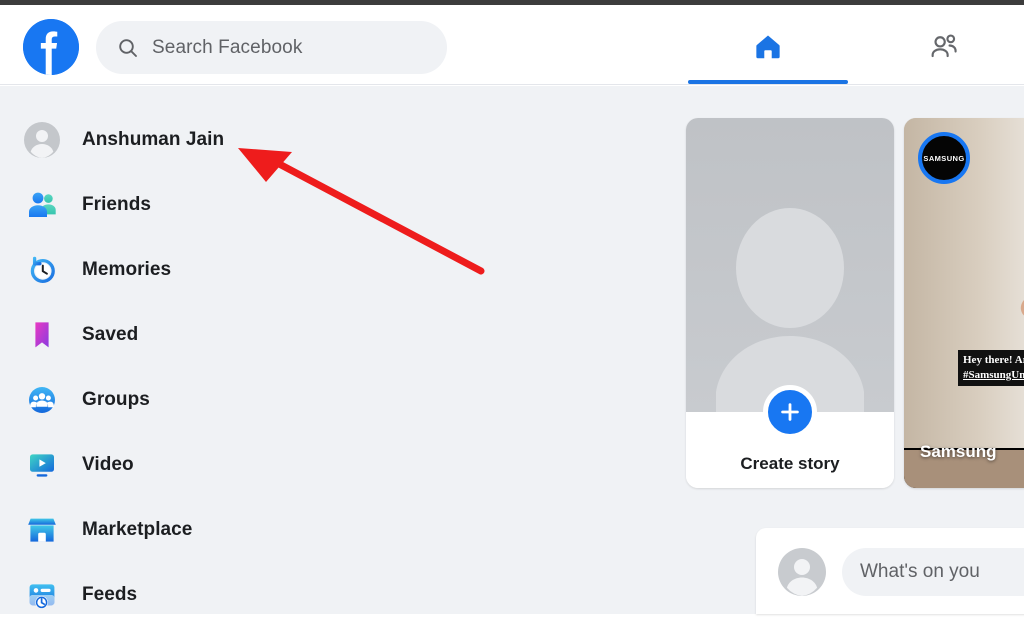 This screenshot has width=1024, height=621. Describe the element at coordinates (127, 269) in the screenshot. I see `sidebar-label-memories: Memories` at that location.